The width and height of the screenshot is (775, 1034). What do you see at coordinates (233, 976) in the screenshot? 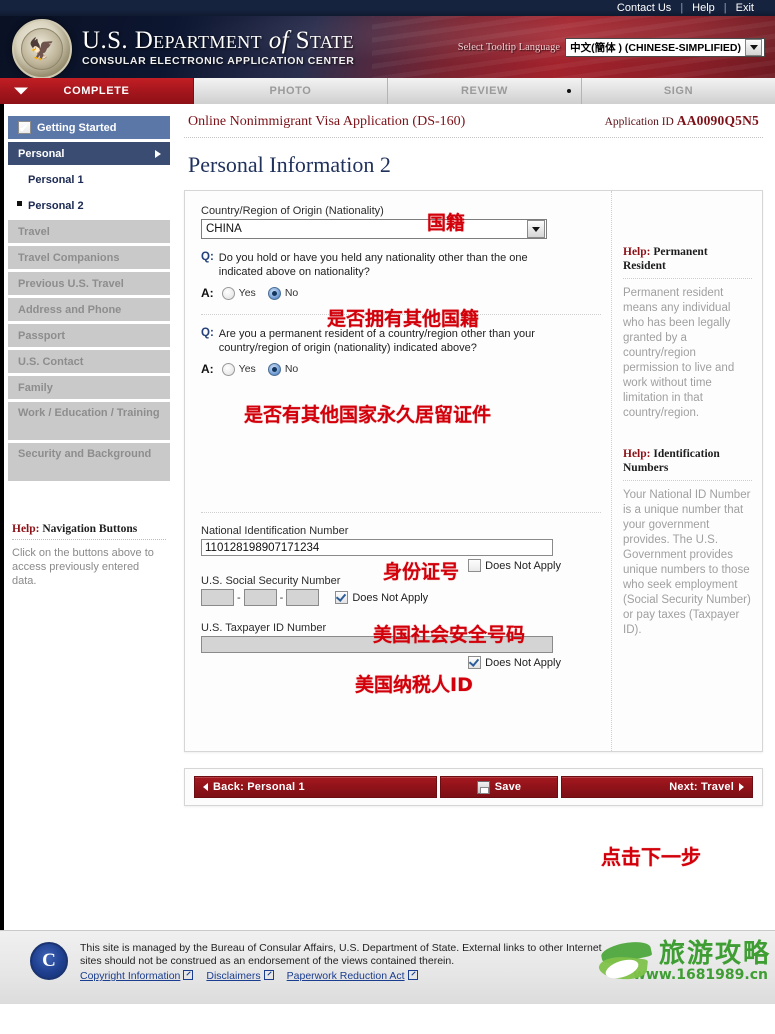
I see `disclaimers-label: Disclaimers` at bounding box center [233, 976].